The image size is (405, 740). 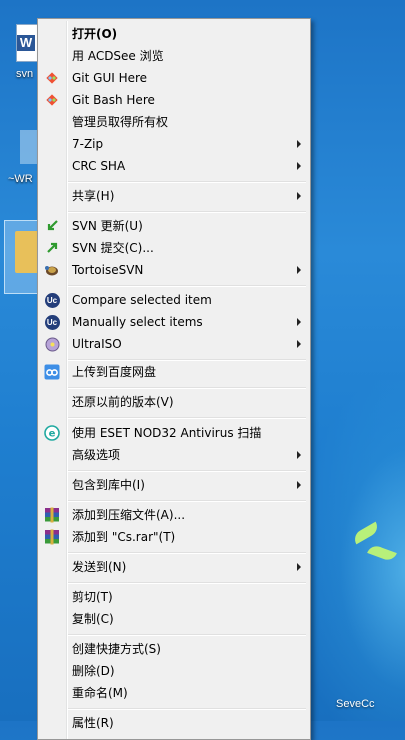 What do you see at coordinates (174, 619) in the screenshot?
I see `menu-item-copy: 复制(C)` at bounding box center [174, 619].